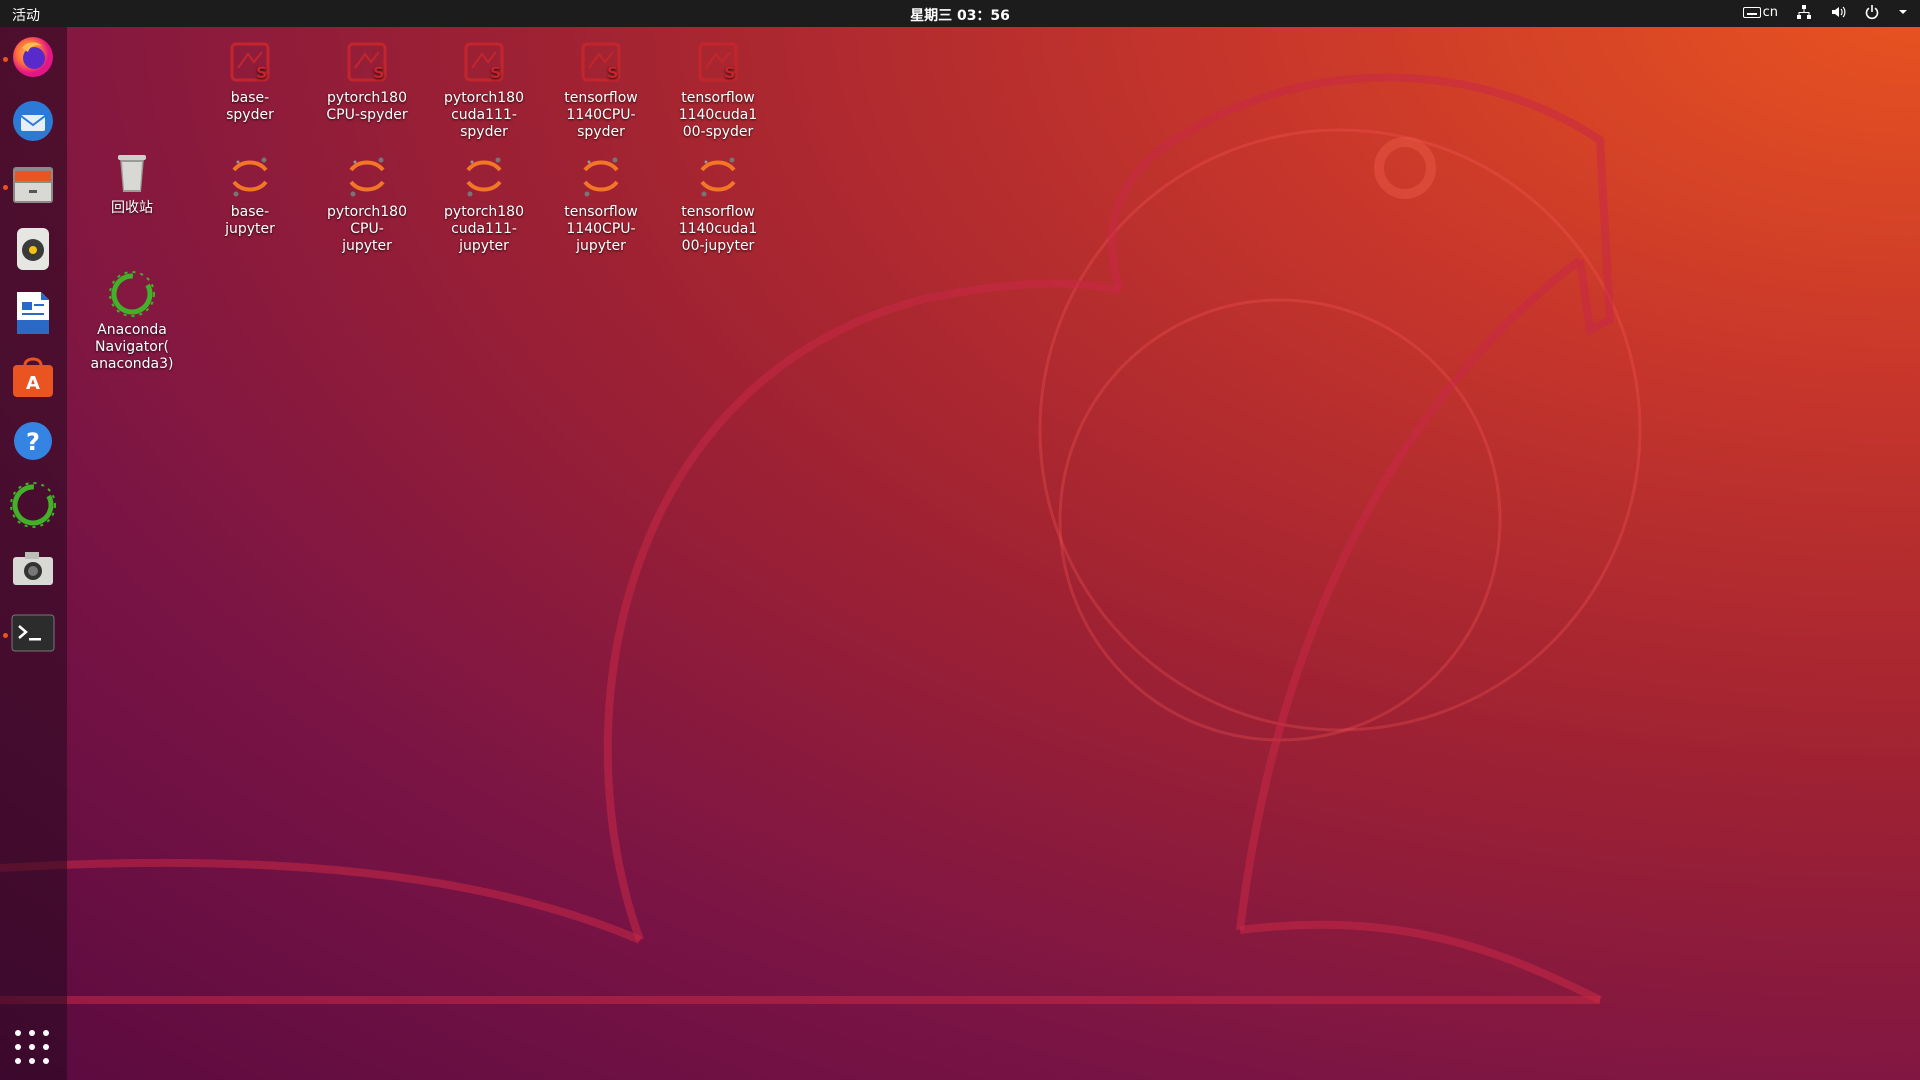  I want to click on trash-label: 回收站, so click(132, 208).